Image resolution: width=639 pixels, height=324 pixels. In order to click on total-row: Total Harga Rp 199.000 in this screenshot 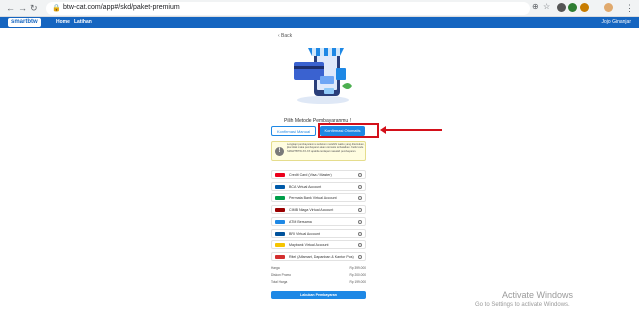, I will do `click(318, 282)`.